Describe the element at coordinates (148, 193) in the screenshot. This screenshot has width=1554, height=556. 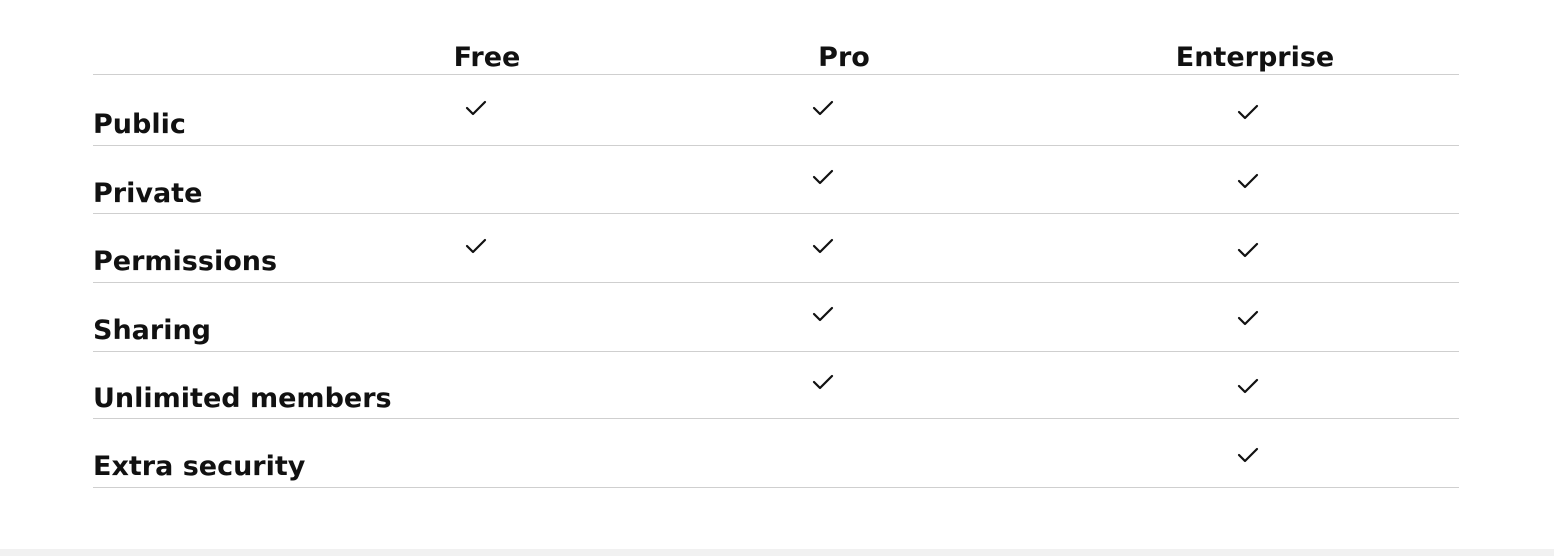
I see `row-label-private: Private` at that location.